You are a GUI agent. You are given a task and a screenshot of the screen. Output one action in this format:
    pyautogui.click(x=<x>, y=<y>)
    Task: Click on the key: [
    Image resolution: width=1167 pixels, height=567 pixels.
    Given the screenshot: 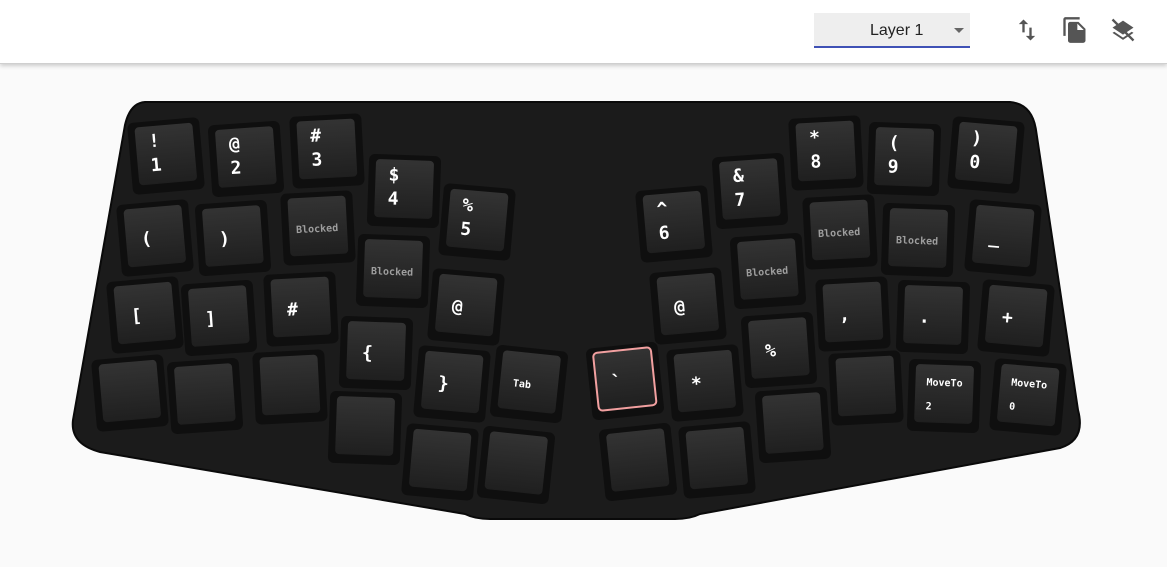 What is the action you would take?
    pyautogui.click(x=145, y=315)
    